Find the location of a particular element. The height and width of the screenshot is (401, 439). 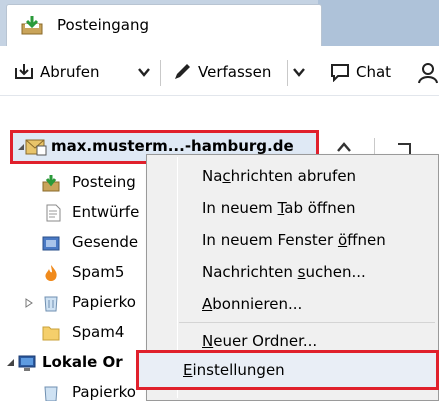

junk-fire-icon is located at coordinates (51, 273).